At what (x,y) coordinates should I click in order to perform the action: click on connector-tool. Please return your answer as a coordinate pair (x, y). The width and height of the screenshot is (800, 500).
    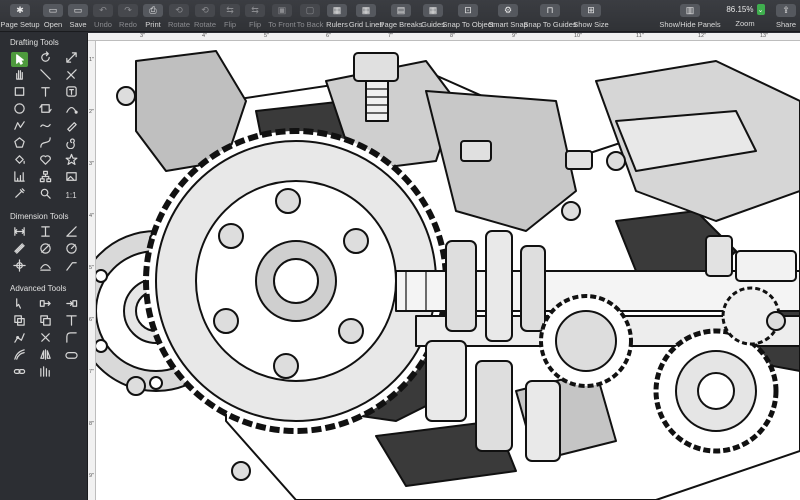
    Looking at the image, I should click on (45, 305).